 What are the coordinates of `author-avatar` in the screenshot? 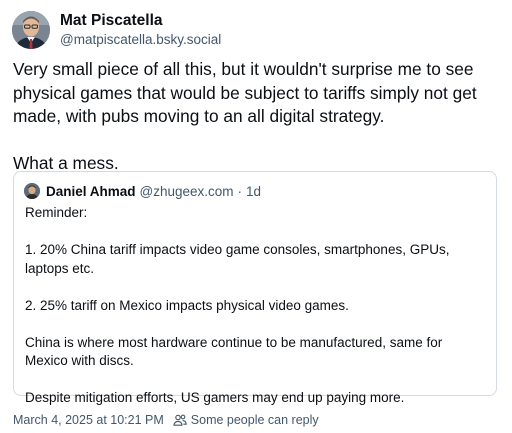 It's located at (31, 30).